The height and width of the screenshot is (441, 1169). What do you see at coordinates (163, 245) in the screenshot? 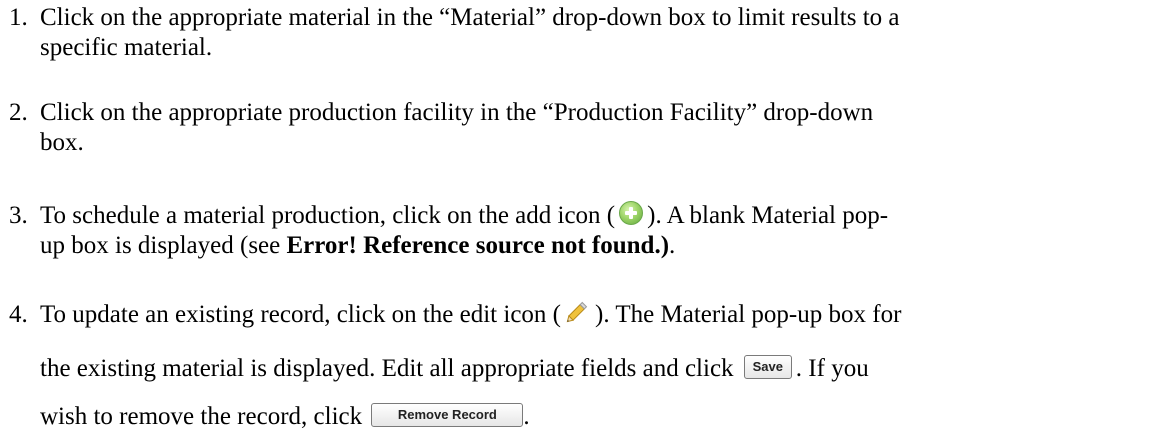
I see `step-text: up box is displayed (see` at bounding box center [163, 245].